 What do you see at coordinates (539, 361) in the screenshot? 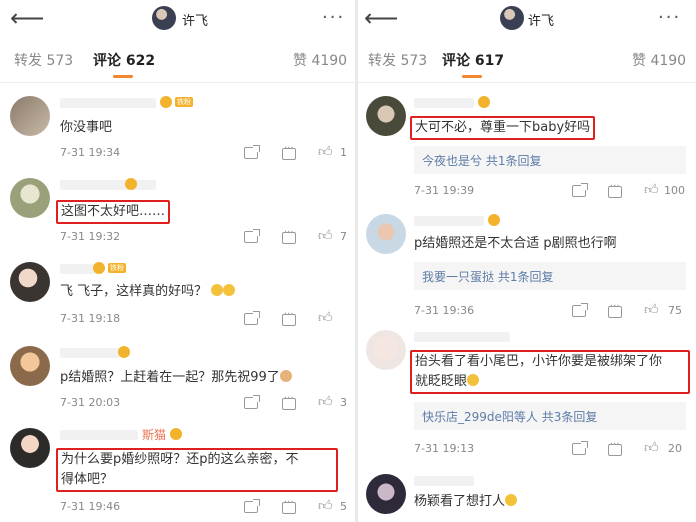
I see `comment-text-line: 抬头看了看小尾巴，小许你要是被绑架了你` at bounding box center [539, 361].